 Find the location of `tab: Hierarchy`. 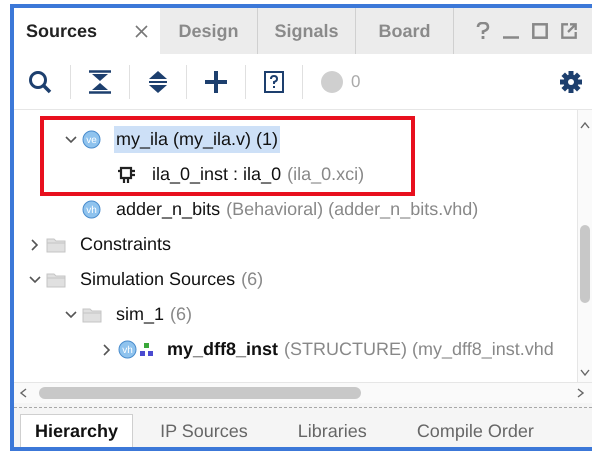

tab: Hierarchy is located at coordinates (77, 430).